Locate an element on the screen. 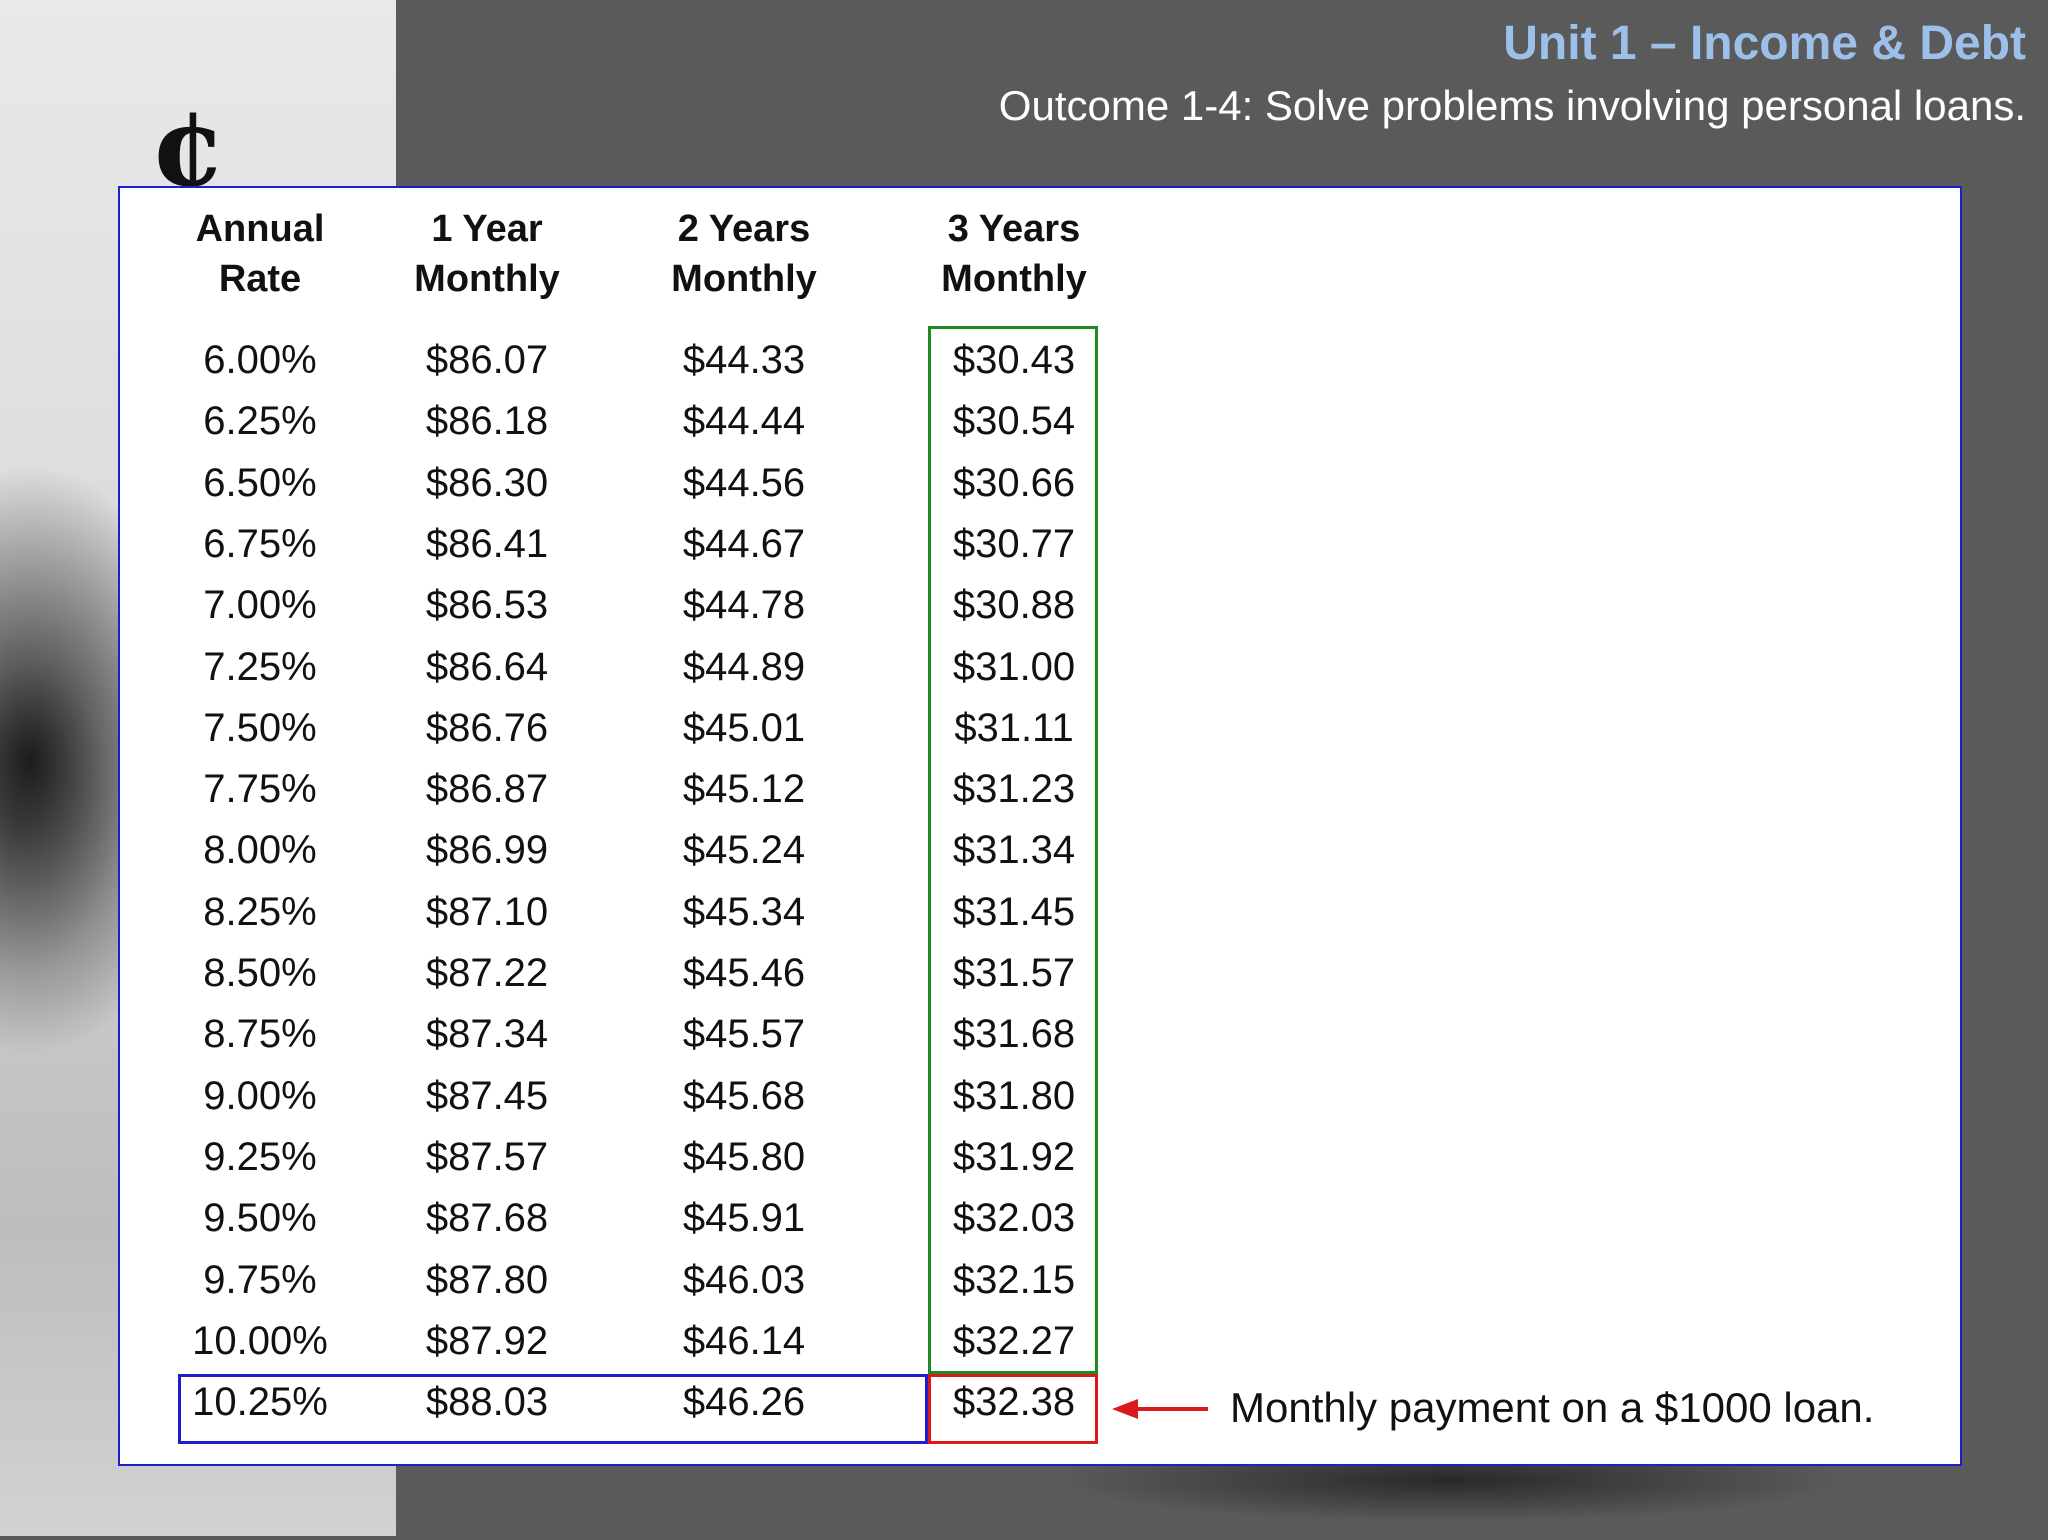 The height and width of the screenshot is (1540, 2048). column-header: 1 Year Monthly is located at coordinates (487, 254).